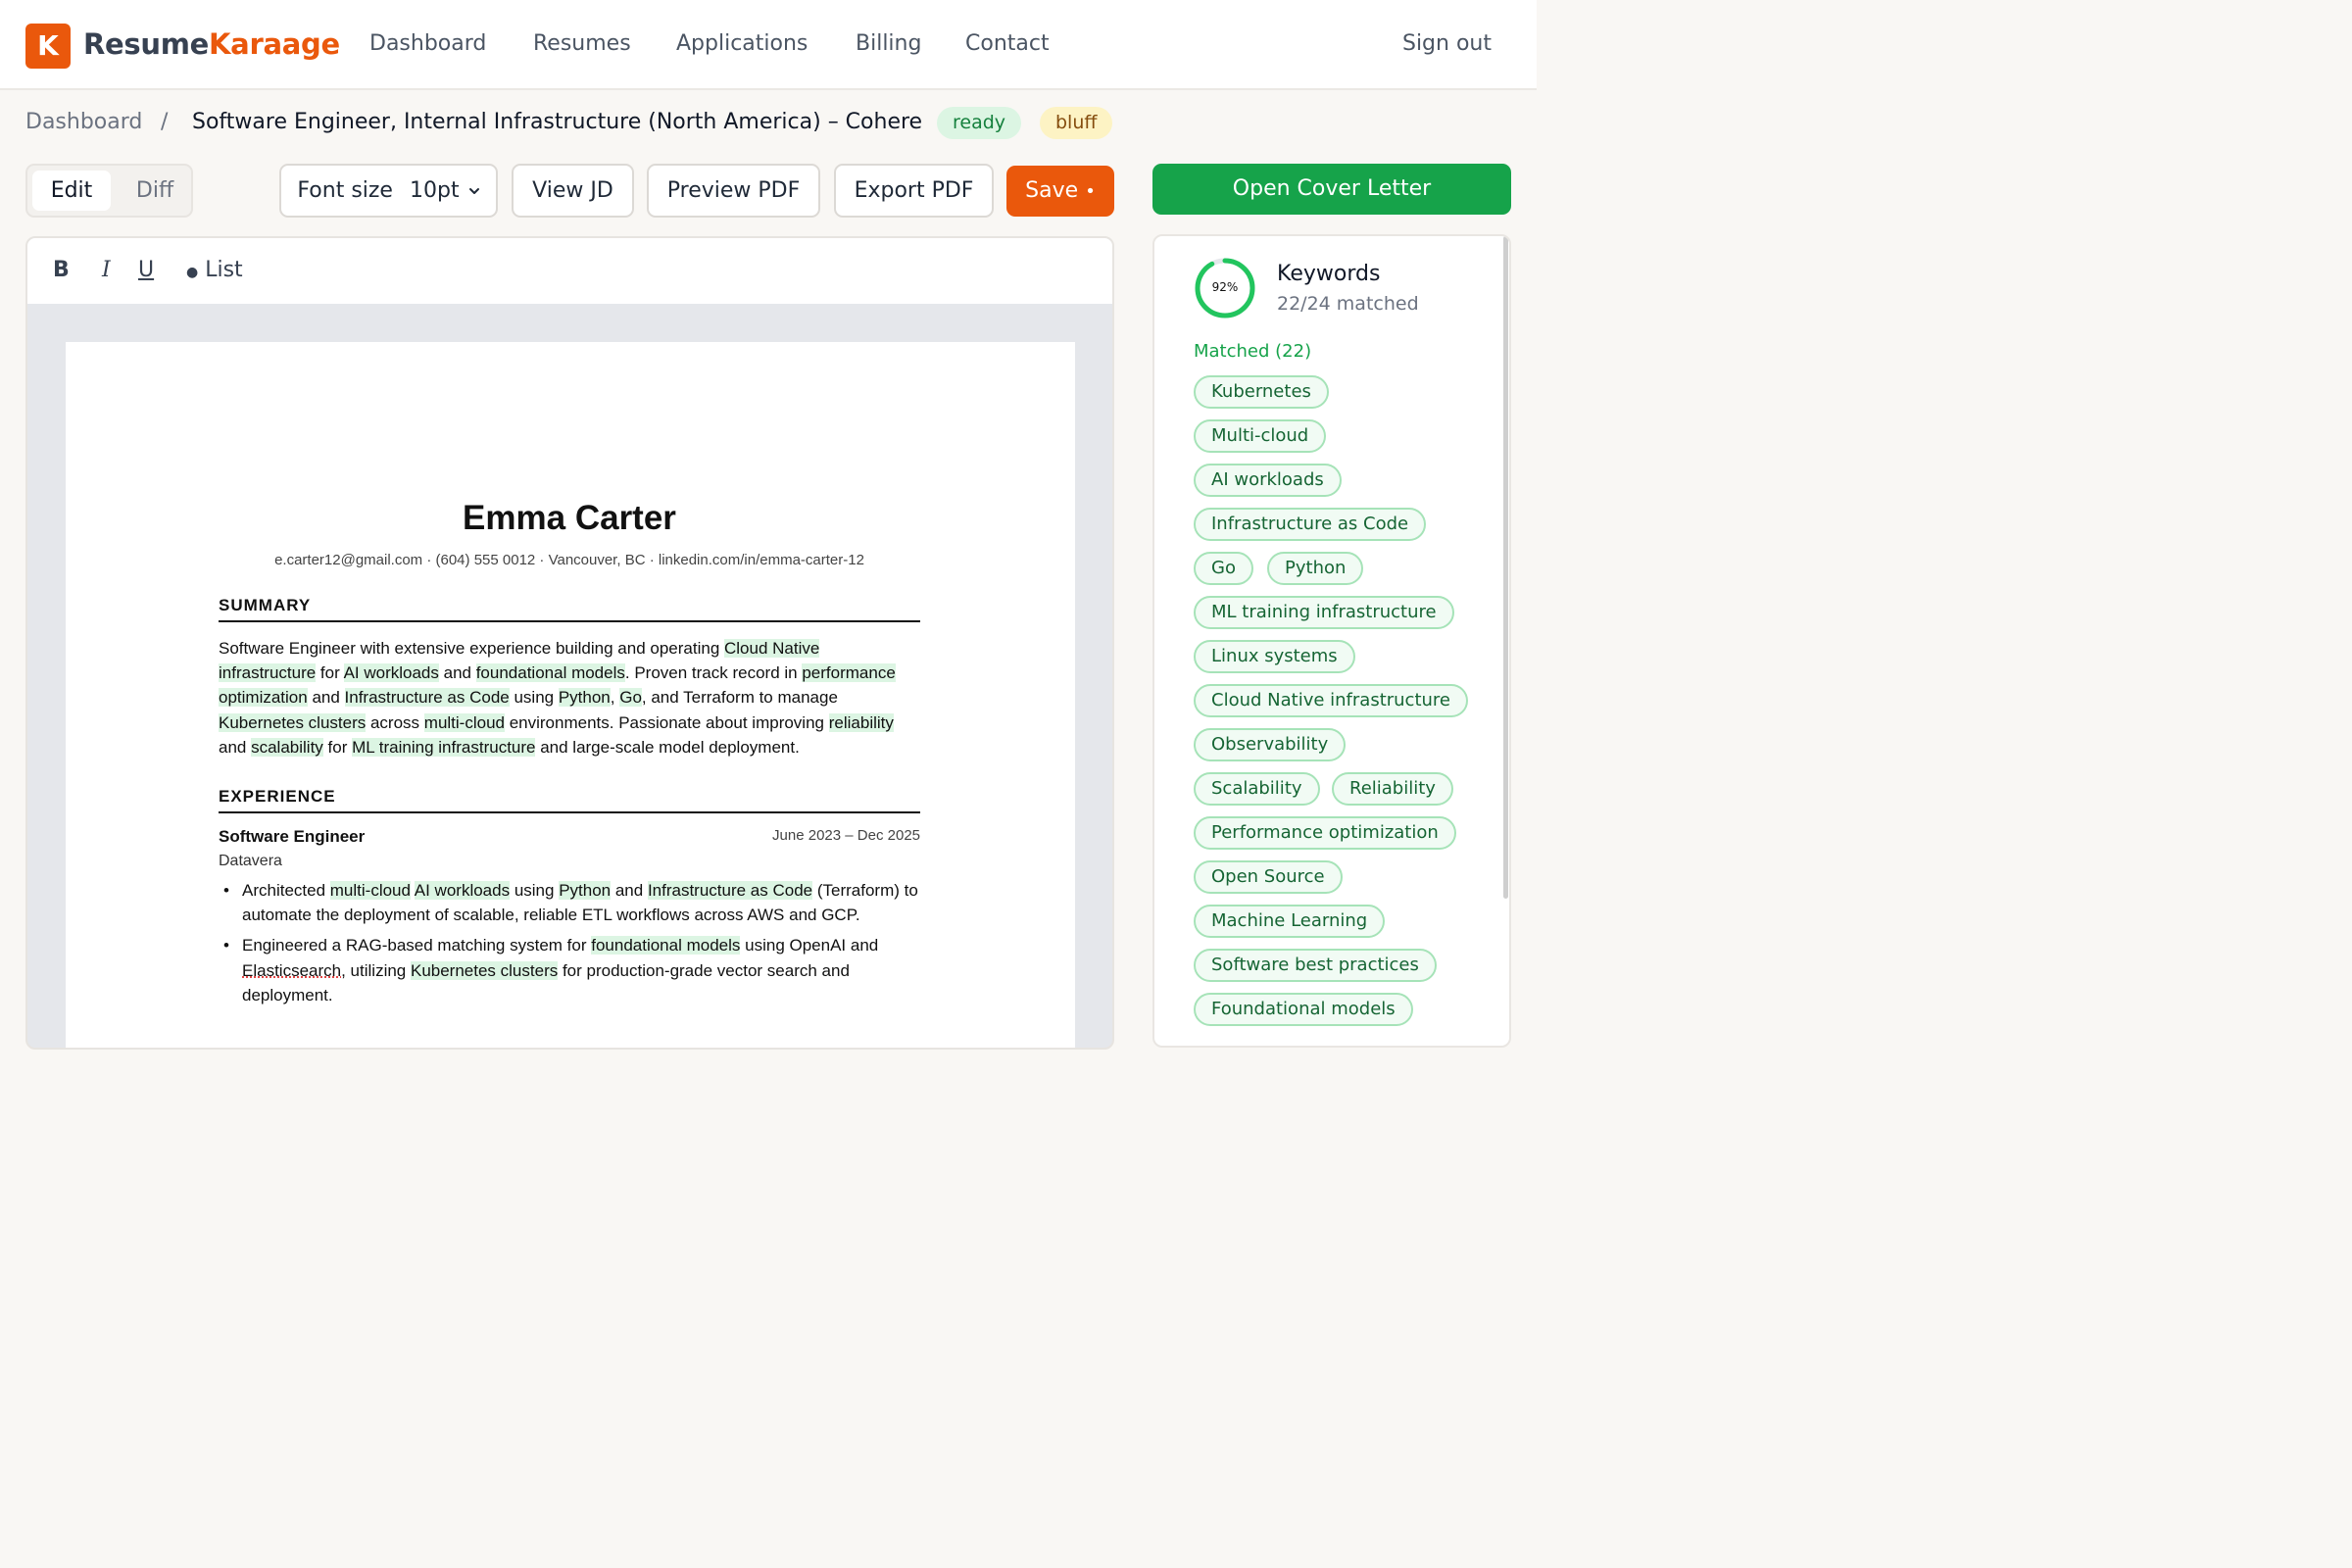 The height and width of the screenshot is (1568, 2352). Describe the element at coordinates (1270, 744) in the screenshot. I see `keyword-chip: Observability` at that location.